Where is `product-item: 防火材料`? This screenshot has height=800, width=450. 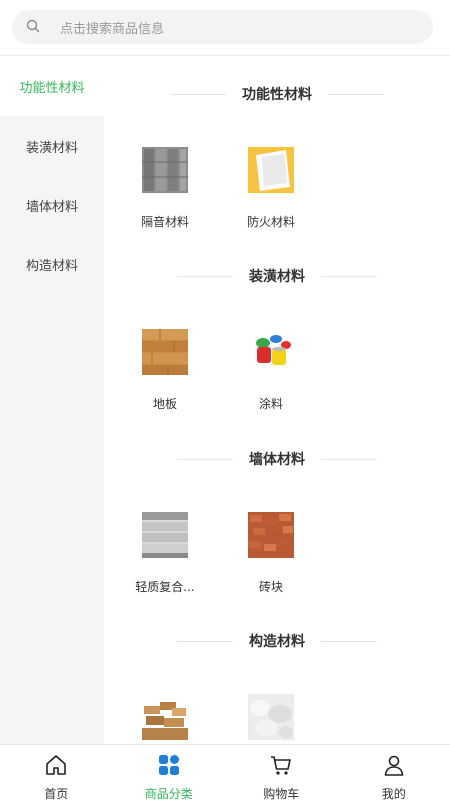
product-item: 防火材料 is located at coordinates (271, 188).